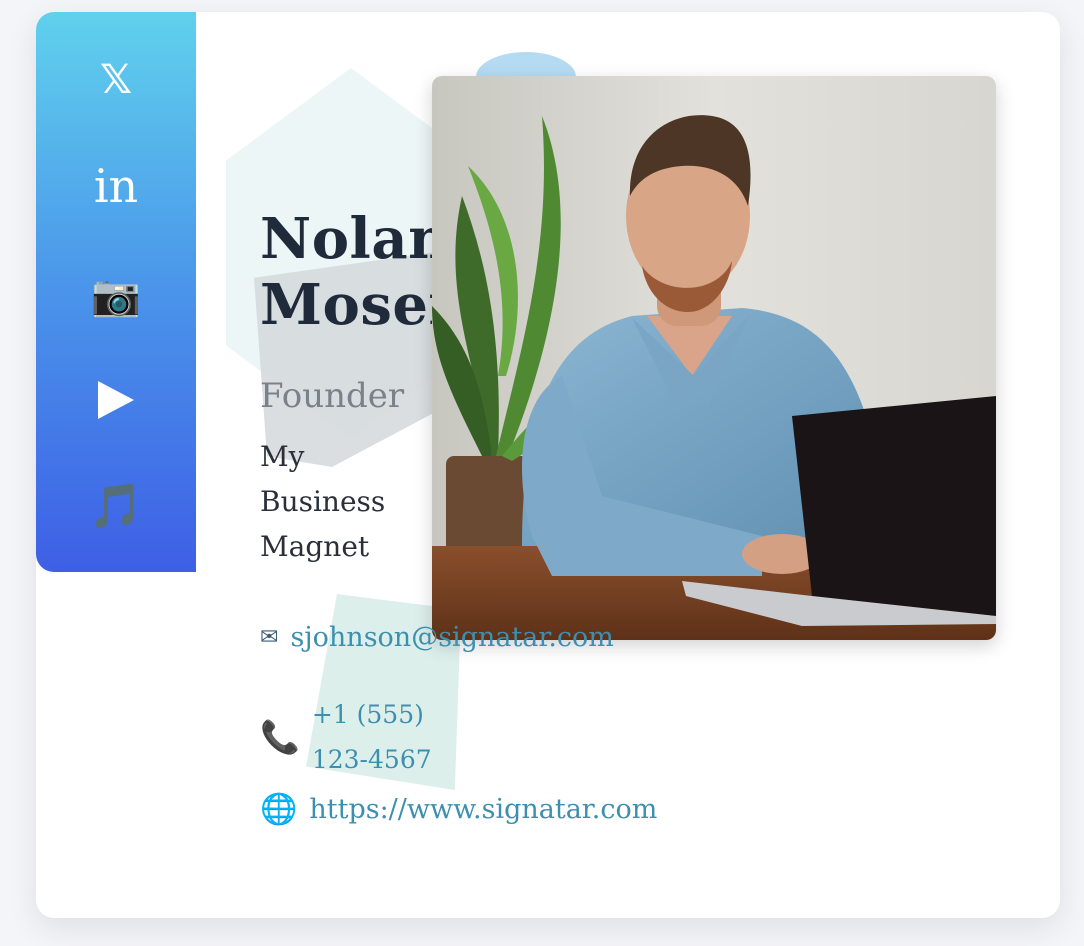  I want to click on x-logo-icon: 𝕏, so click(116, 80).